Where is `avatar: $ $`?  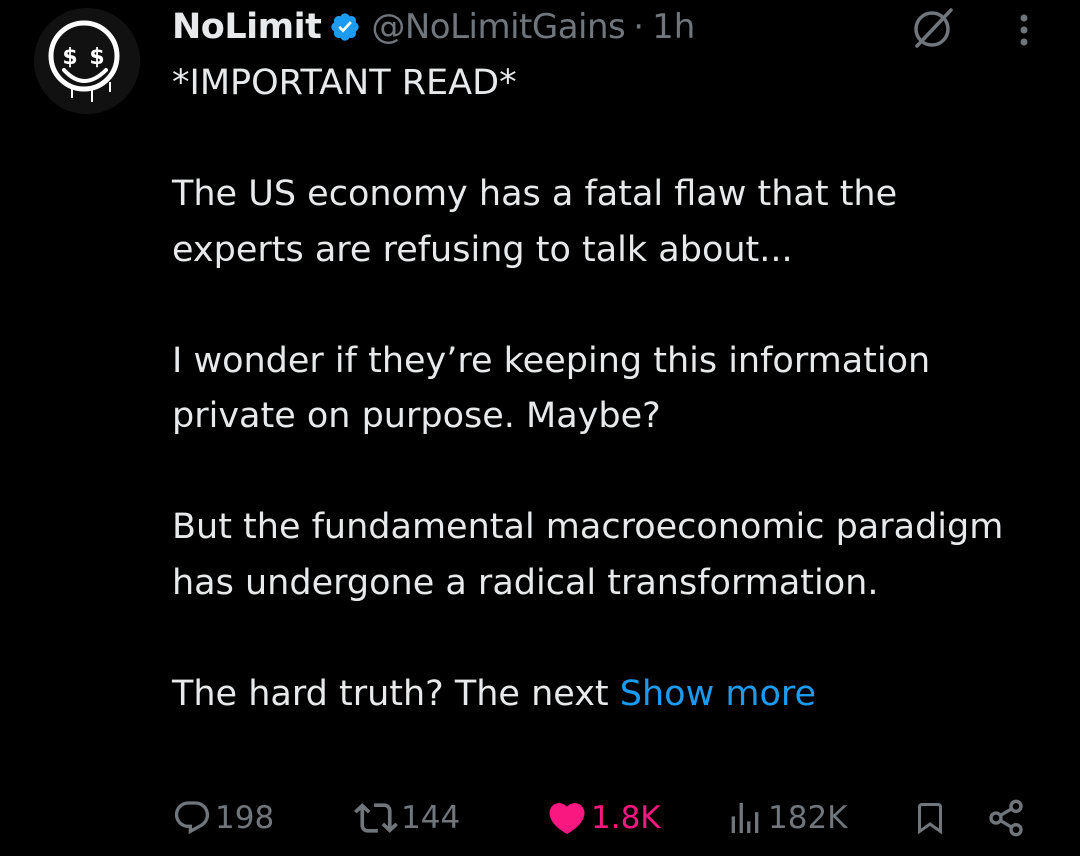
avatar: $ $ is located at coordinates (87, 61).